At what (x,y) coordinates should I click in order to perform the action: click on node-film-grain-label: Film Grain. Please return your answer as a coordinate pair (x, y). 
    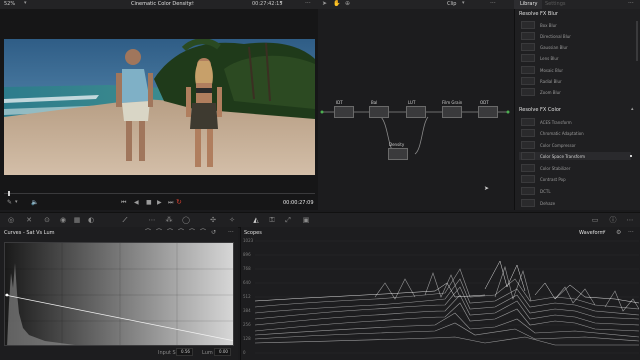
    Looking at the image, I should click on (452, 102).